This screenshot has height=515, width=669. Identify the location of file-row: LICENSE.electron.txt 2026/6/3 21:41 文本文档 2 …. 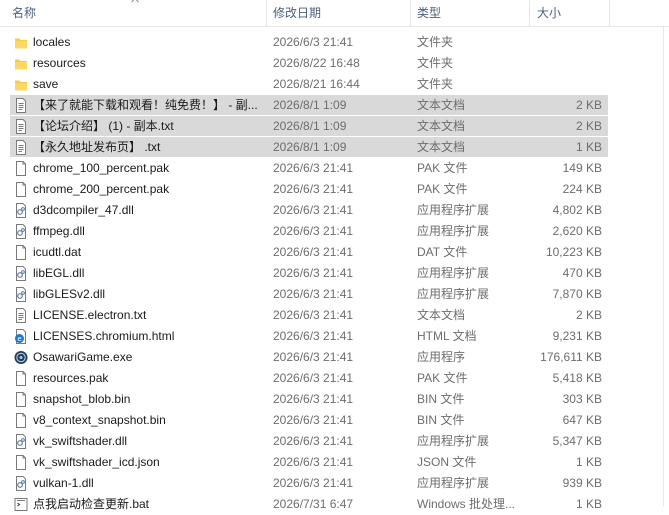
(334, 315).